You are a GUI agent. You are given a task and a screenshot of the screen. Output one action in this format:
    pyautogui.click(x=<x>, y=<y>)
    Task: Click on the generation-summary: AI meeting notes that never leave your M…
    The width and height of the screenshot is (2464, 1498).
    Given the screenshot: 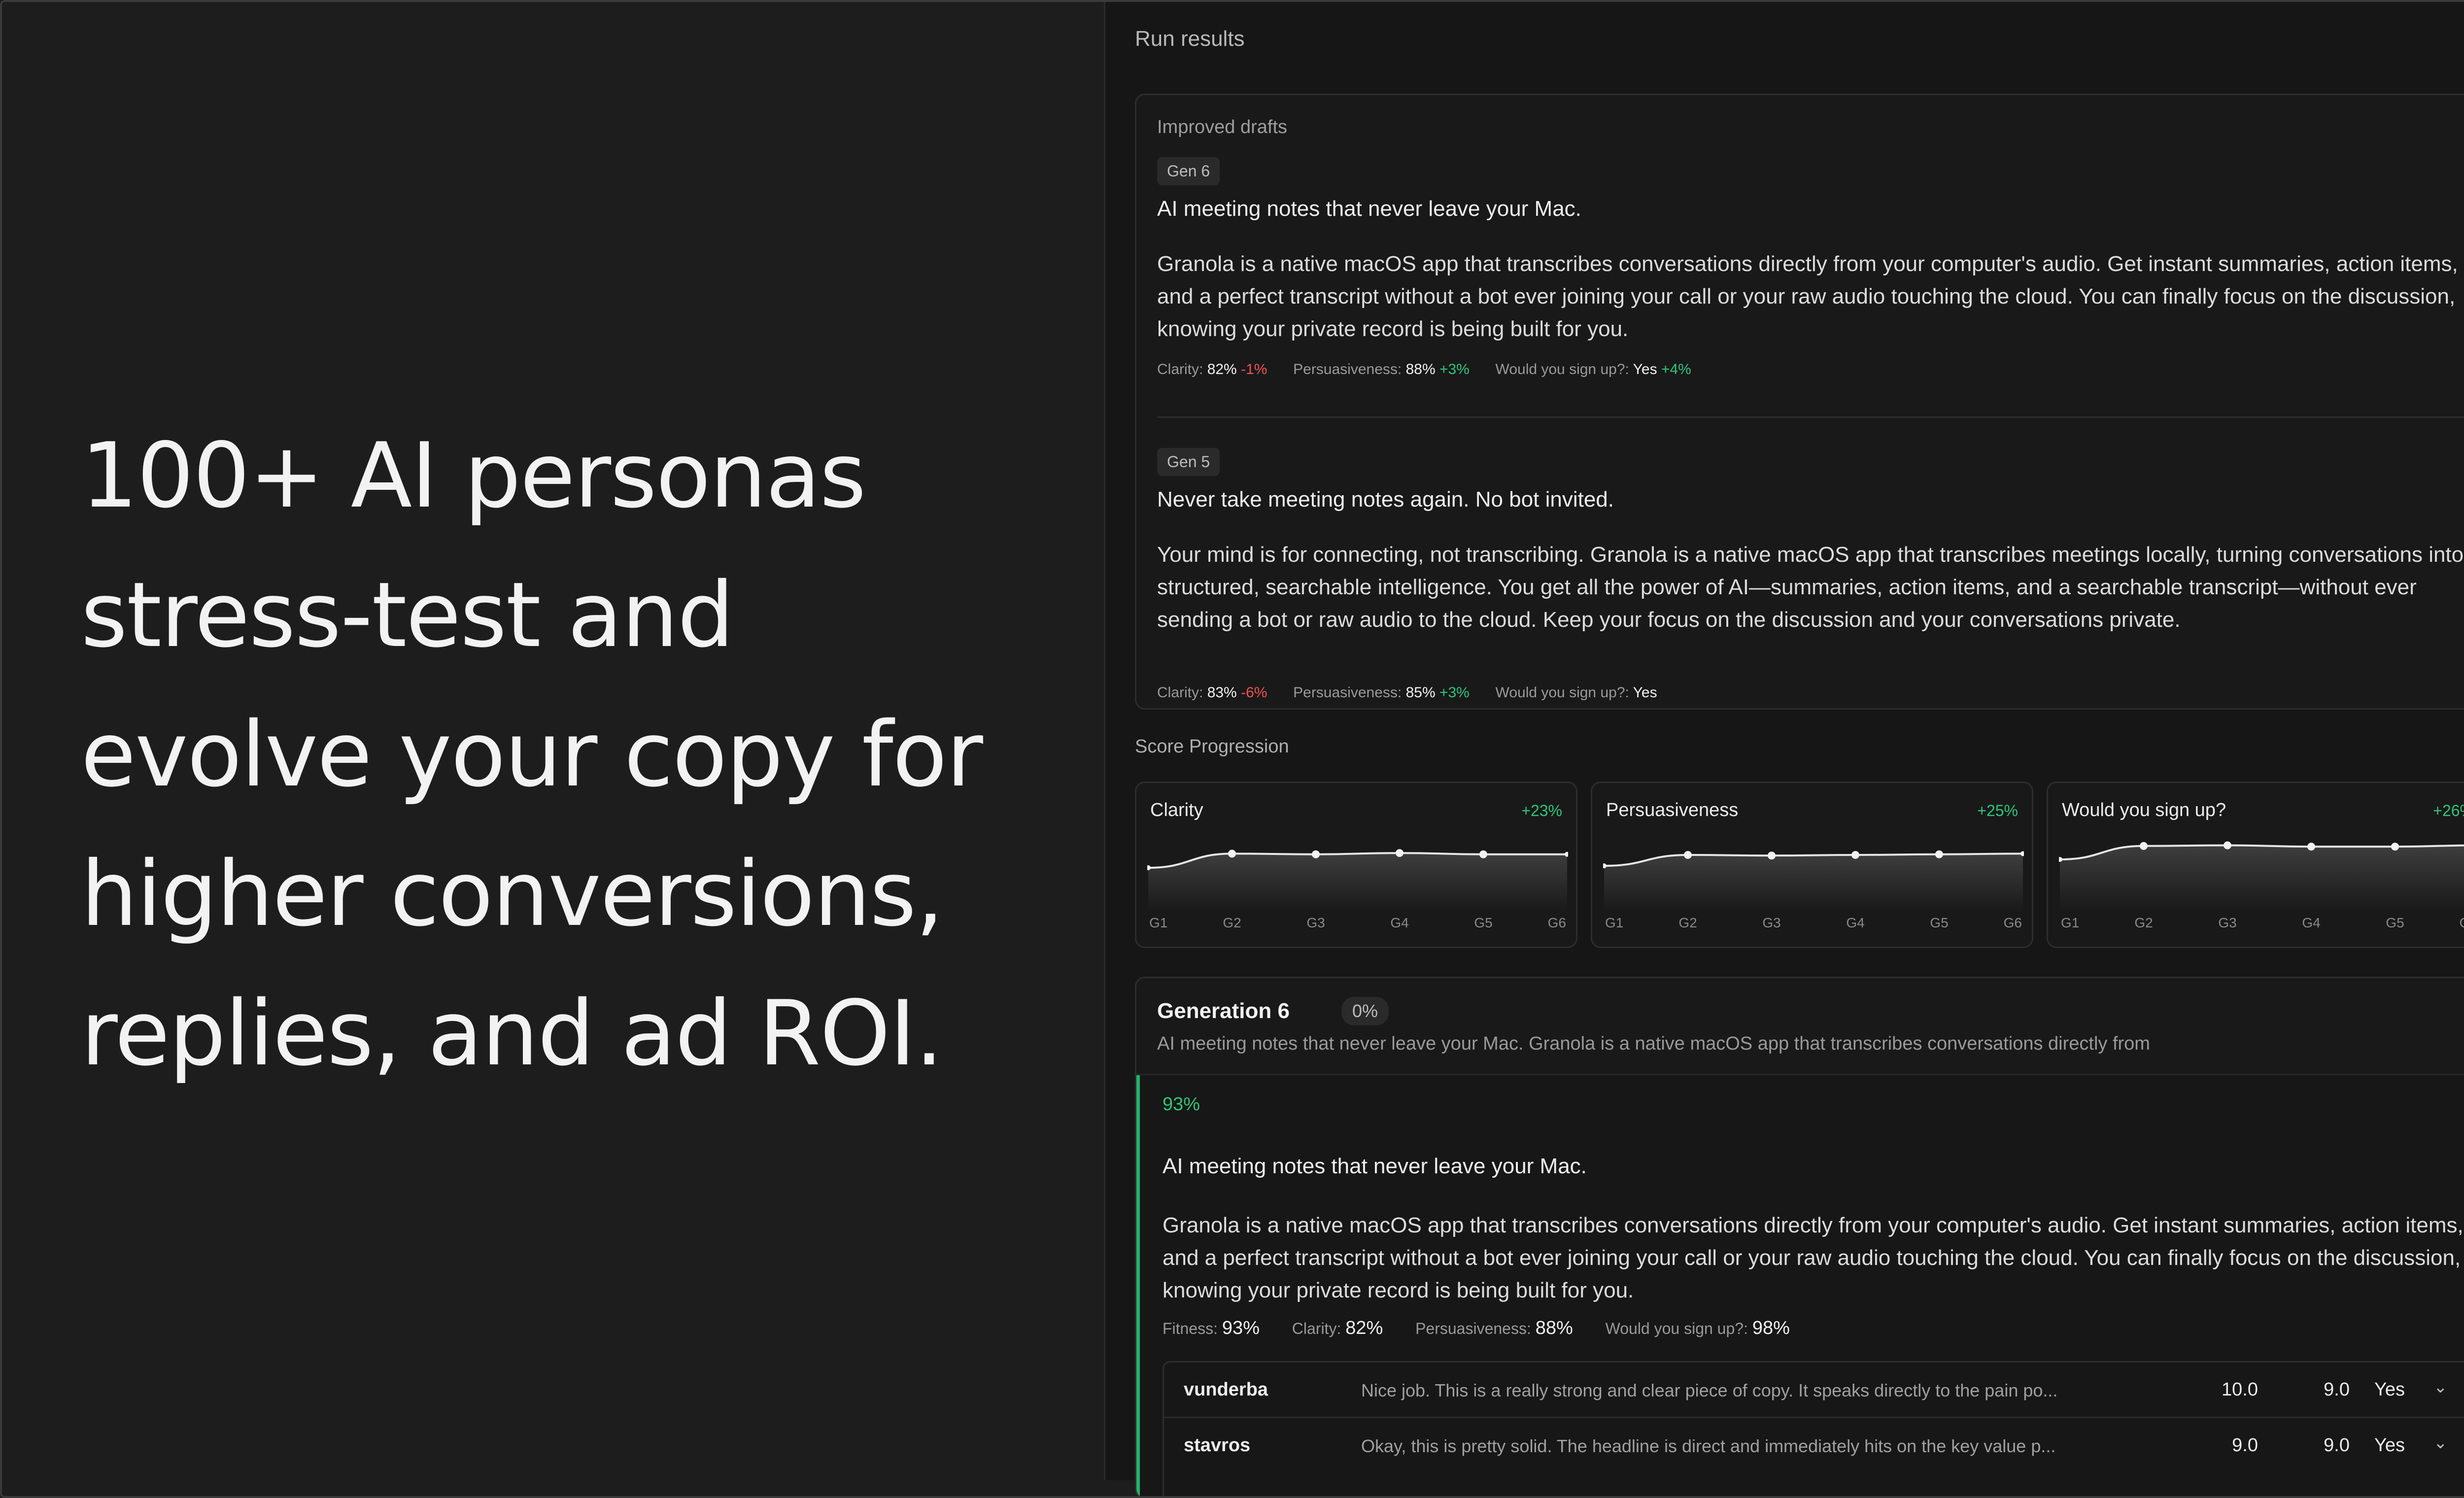 What is the action you would take?
    pyautogui.click(x=1653, y=1043)
    